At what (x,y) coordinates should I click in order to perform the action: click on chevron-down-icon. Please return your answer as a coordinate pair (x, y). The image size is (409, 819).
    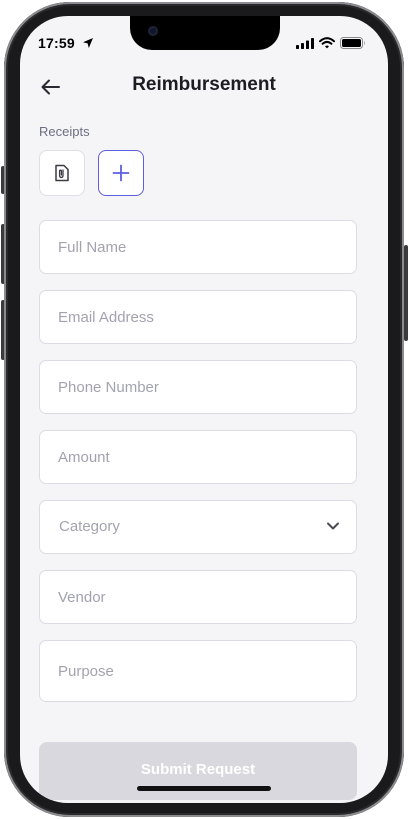
    Looking at the image, I should click on (333, 526).